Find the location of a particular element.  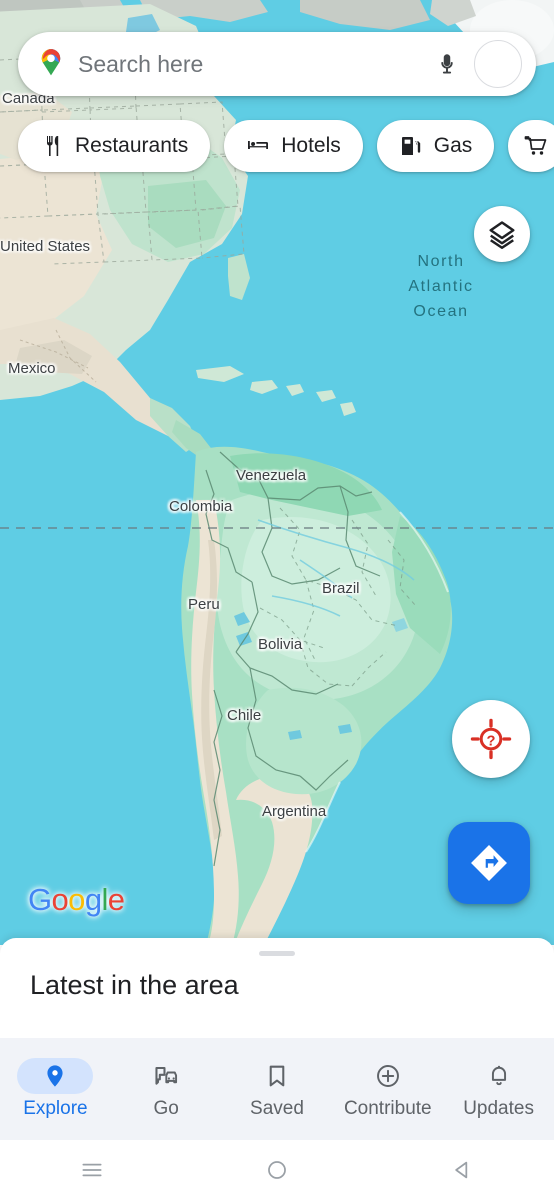

hotel-bed-icon is located at coordinates (258, 145).